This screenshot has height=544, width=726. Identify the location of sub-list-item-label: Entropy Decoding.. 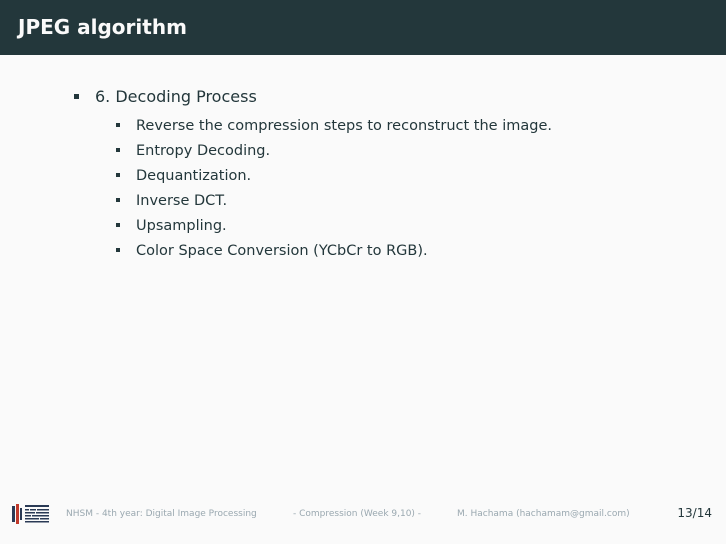
(203, 151).